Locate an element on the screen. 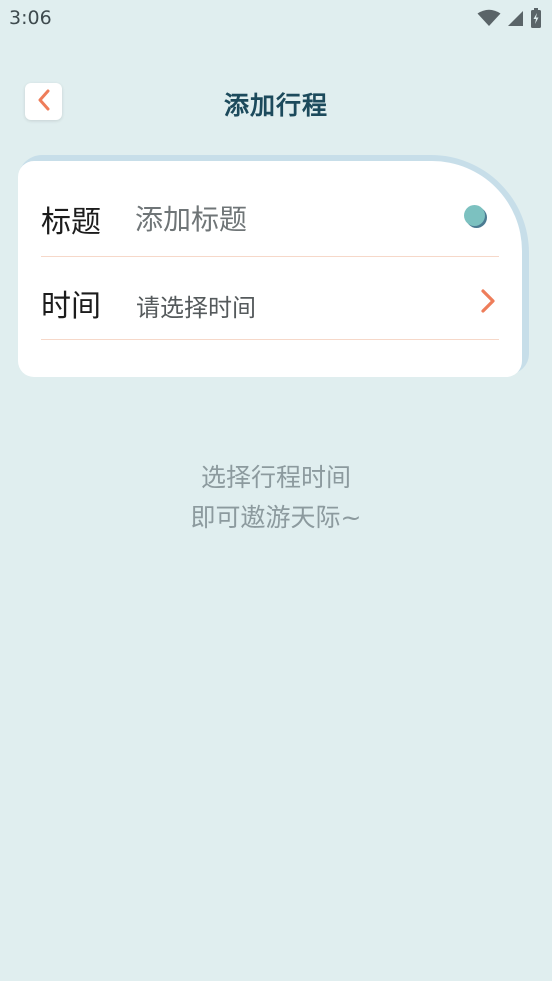 This screenshot has width=552, height=981. hint-text-line1: 选择行程时间 is located at coordinates (275, 477).